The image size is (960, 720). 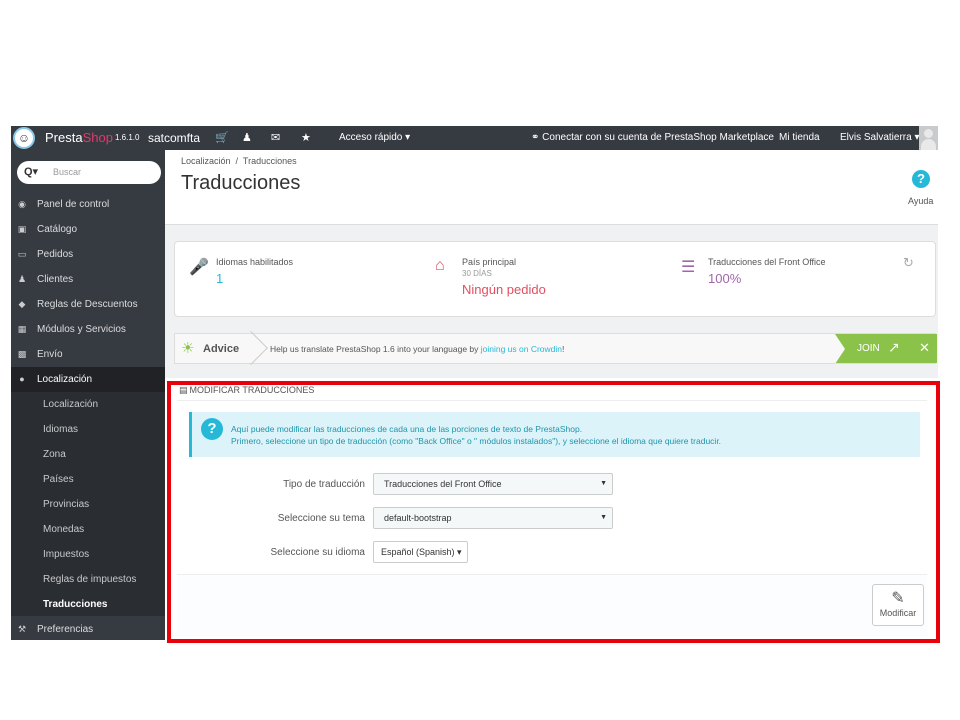 What do you see at coordinates (318, 552) in the screenshot?
I see `language-label: Seleccione su idioma` at bounding box center [318, 552].